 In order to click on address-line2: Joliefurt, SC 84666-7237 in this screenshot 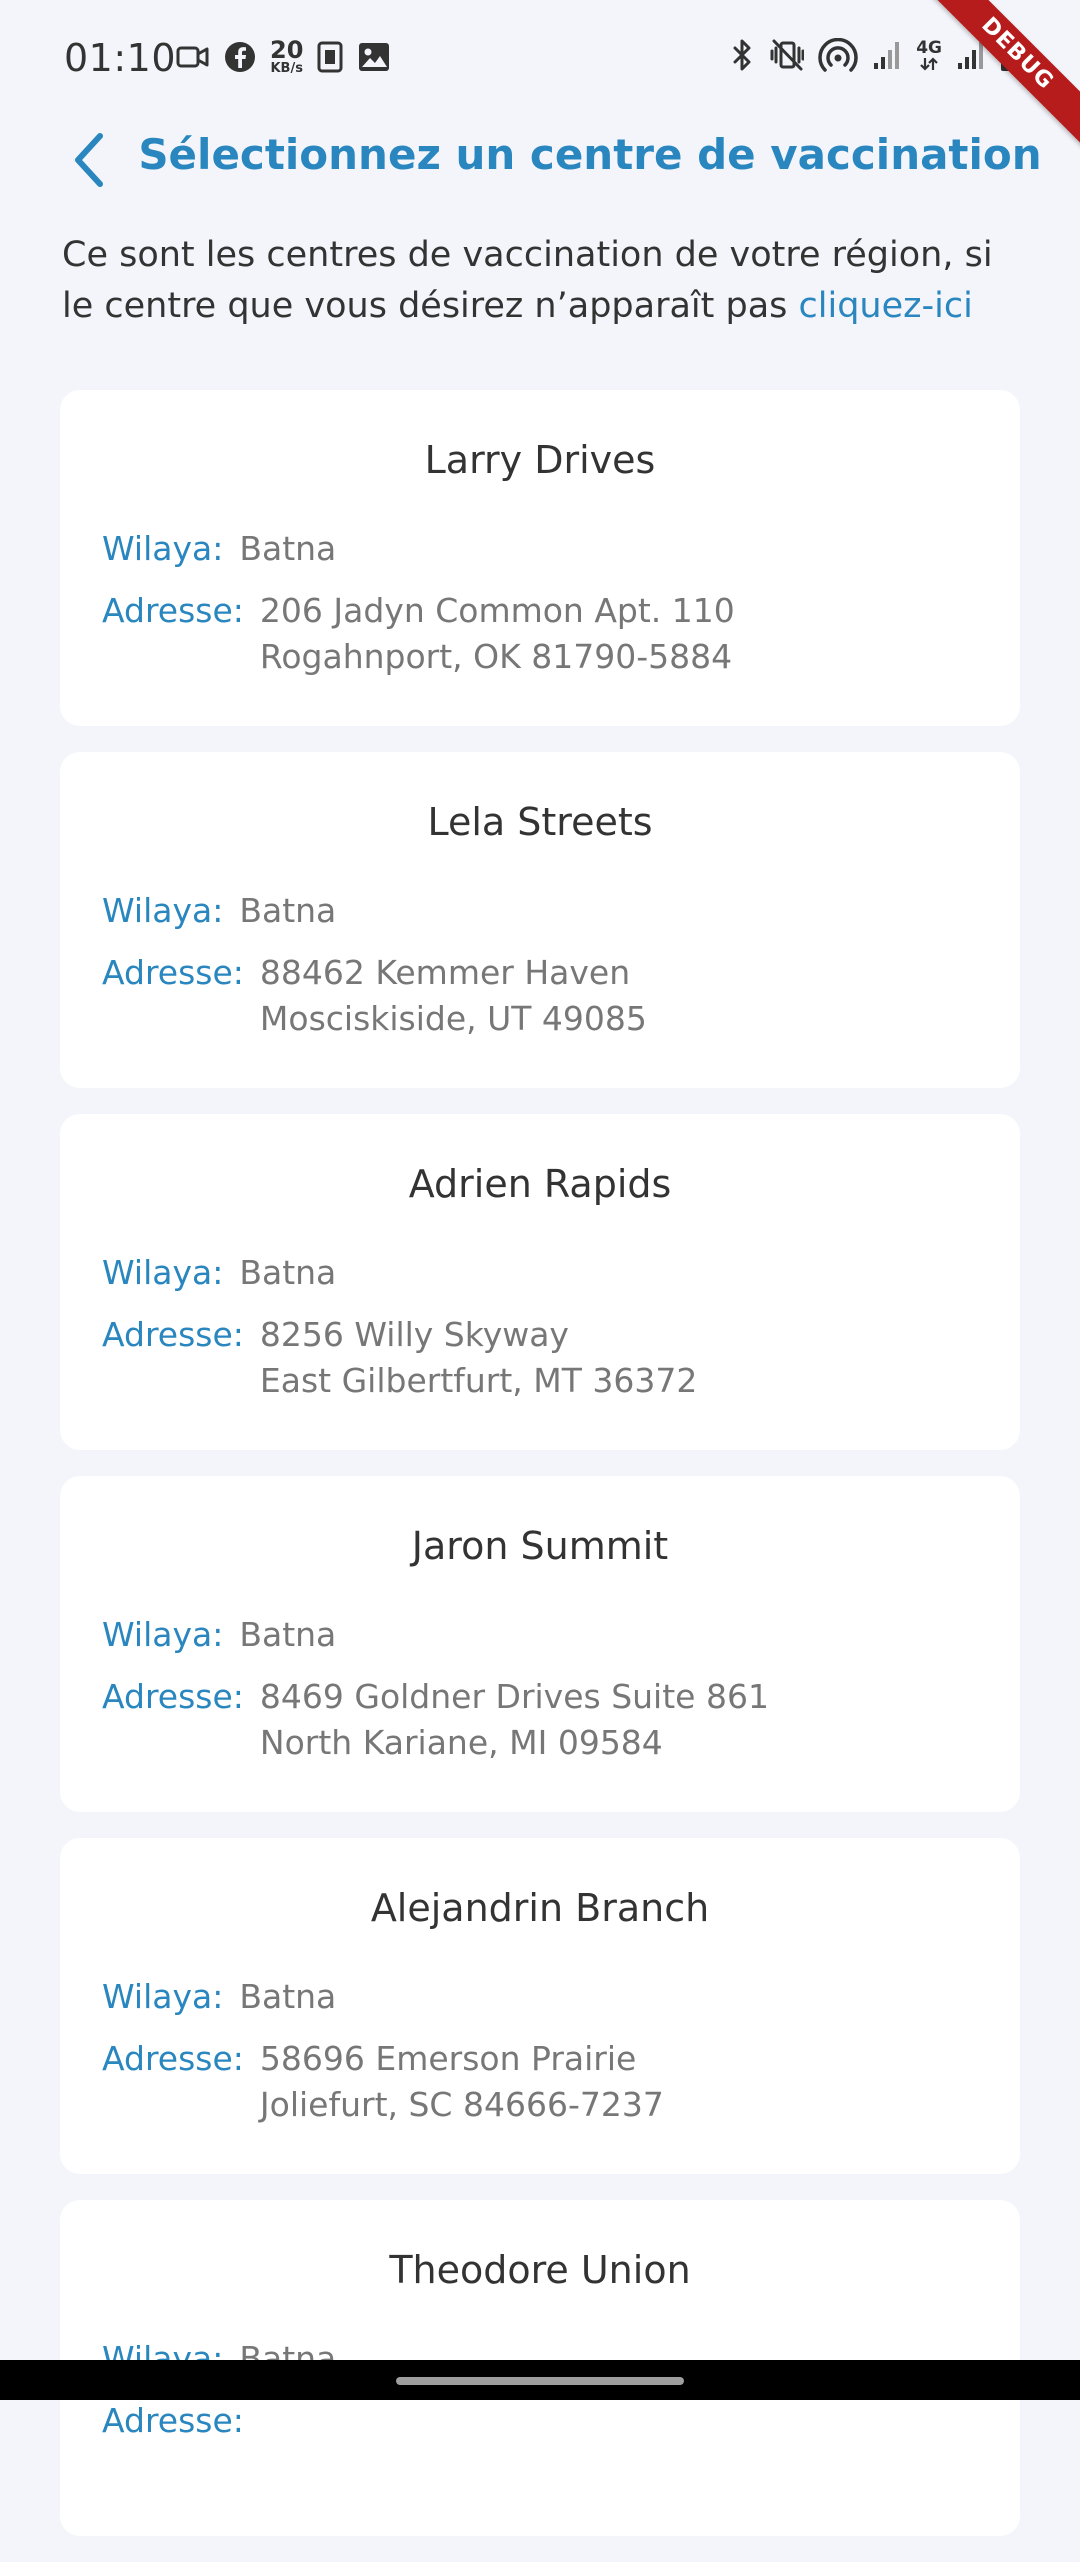, I will do `click(461, 2104)`.